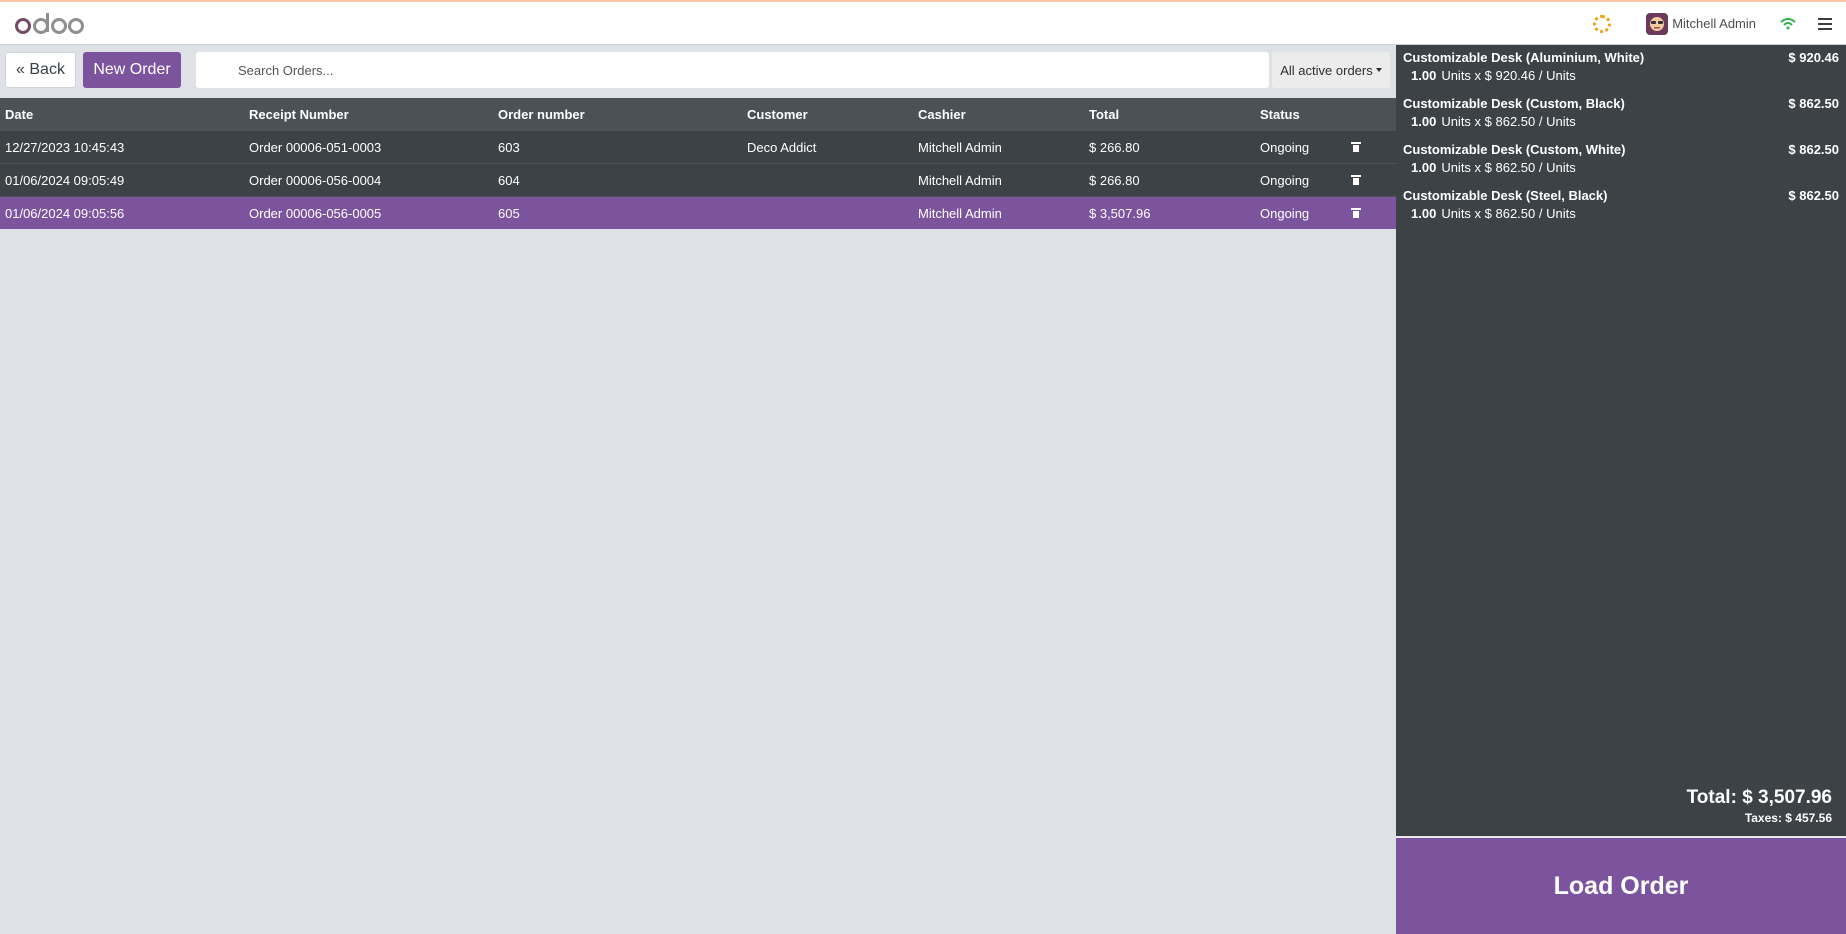  What do you see at coordinates (1120, 213) in the screenshot?
I see `row-total: $ 3,507.96` at bounding box center [1120, 213].